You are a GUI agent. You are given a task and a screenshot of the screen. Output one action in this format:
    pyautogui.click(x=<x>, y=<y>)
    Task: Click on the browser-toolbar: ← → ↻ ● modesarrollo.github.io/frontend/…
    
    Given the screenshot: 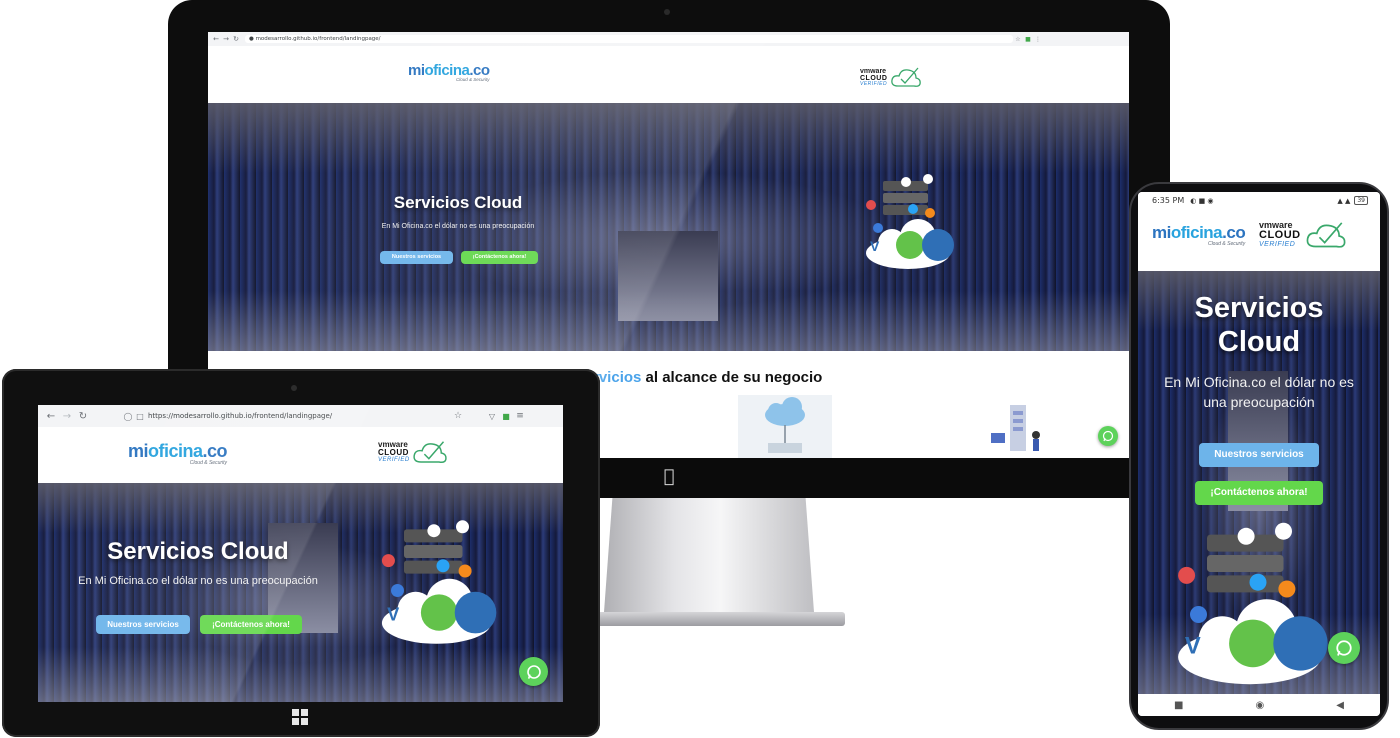 What is the action you would take?
    pyautogui.click(x=668, y=39)
    